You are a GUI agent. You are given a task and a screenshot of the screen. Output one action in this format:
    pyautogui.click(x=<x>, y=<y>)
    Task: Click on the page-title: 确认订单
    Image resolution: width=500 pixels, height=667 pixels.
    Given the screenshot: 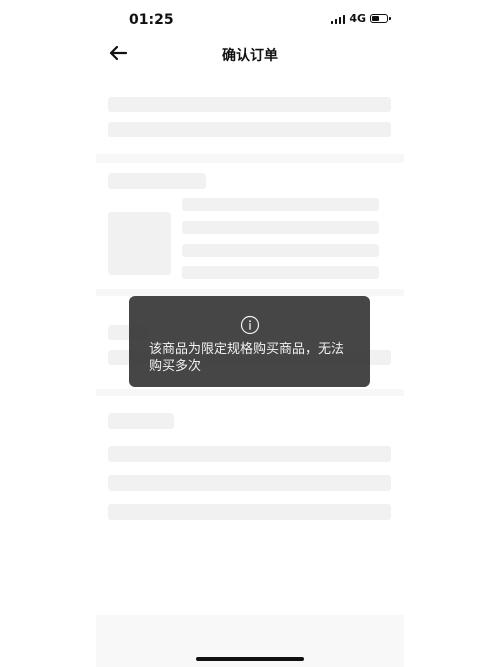 What is the action you would take?
    pyautogui.click(x=250, y=56)
    